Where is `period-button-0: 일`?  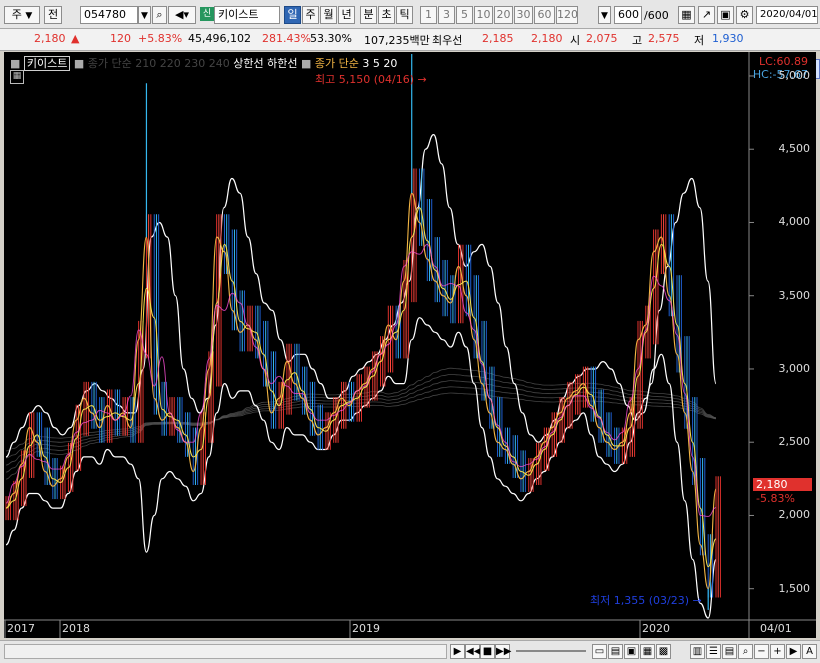 period-button-0: 일 is located at coordinates (292, 15).